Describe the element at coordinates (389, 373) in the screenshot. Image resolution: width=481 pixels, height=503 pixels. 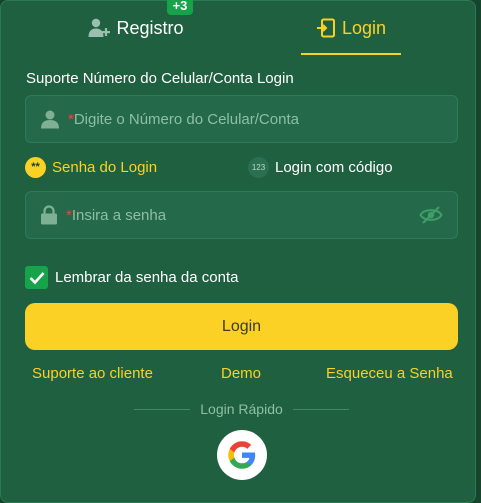
I see `forgot-password-link: Esqueceu a Senha` at that location.